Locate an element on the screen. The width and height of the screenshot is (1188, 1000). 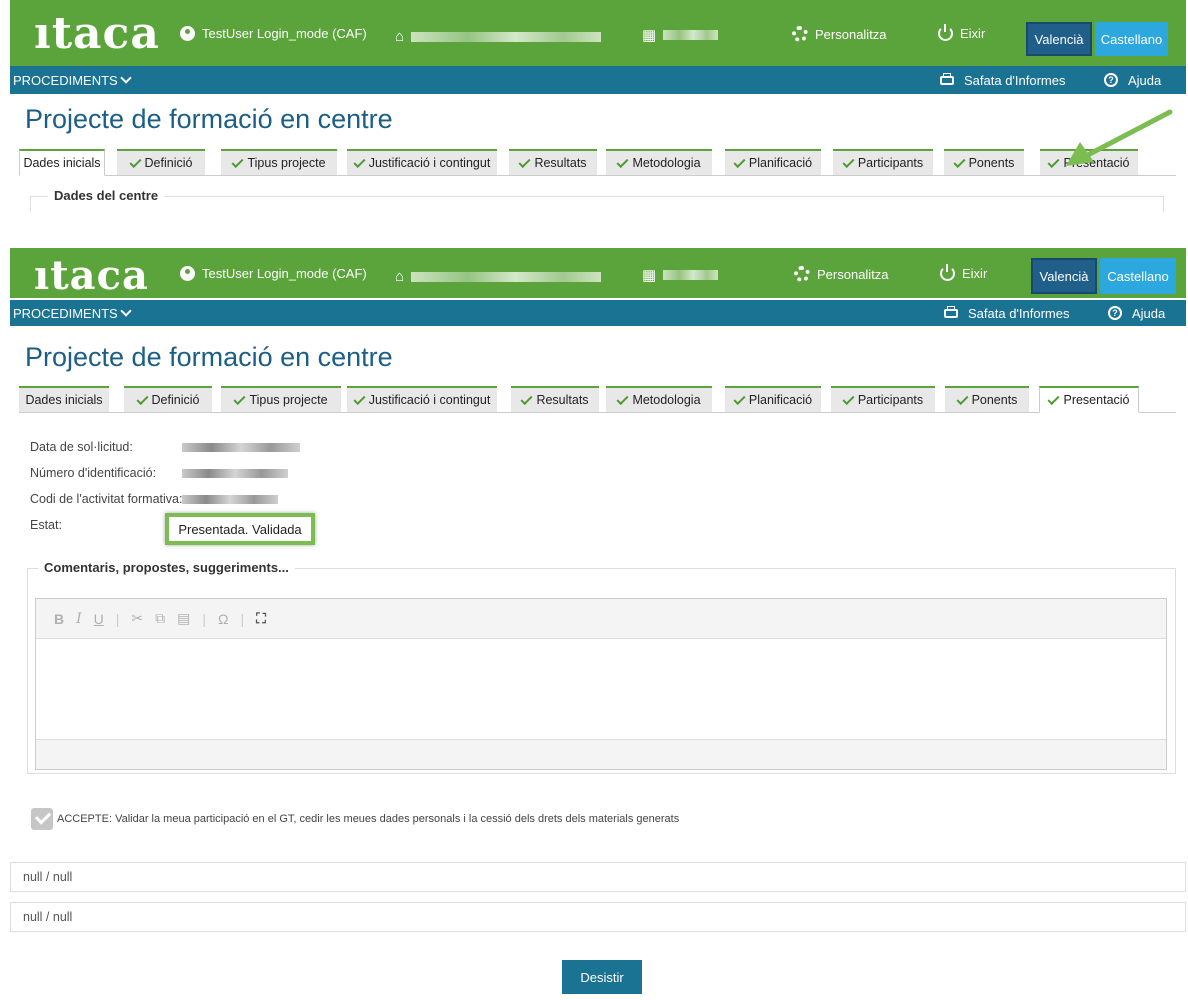
exit-label: Eixir is located at coordinates (973, 33).